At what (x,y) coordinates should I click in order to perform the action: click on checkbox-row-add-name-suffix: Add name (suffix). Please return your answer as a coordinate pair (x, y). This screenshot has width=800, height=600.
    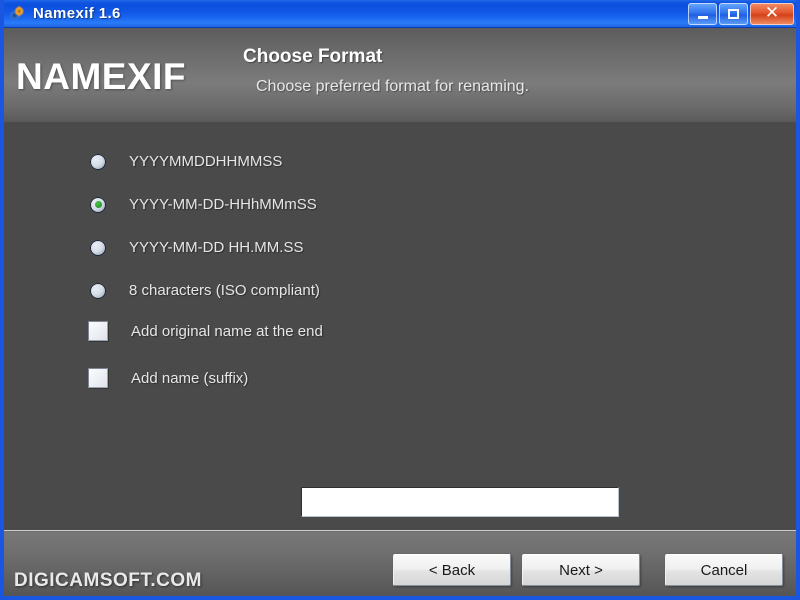
    Looking at the image, I should click on (168, 378).